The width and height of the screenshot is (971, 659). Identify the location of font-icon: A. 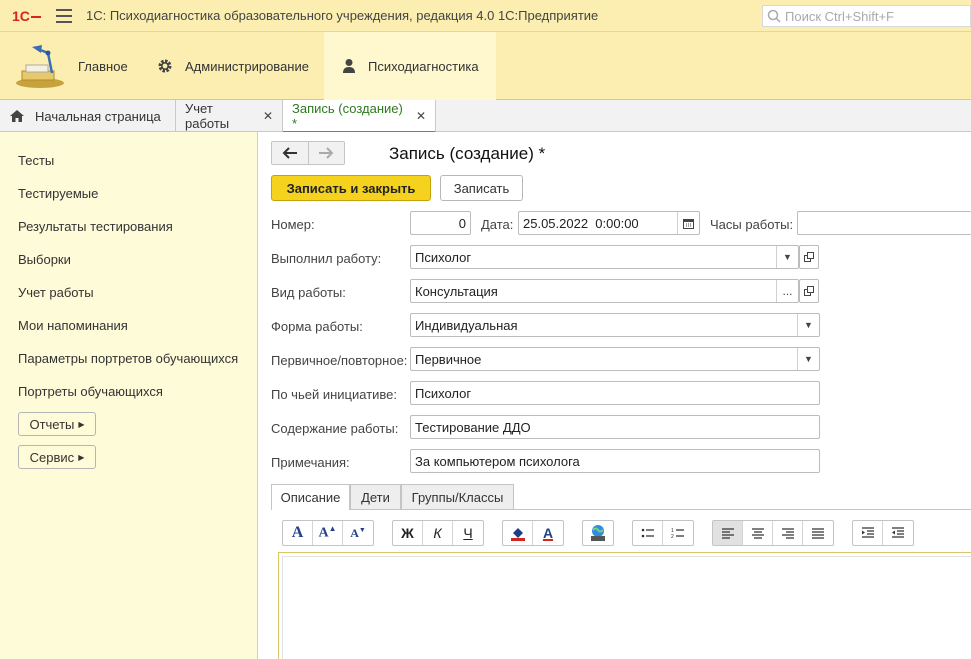
(298, 533).